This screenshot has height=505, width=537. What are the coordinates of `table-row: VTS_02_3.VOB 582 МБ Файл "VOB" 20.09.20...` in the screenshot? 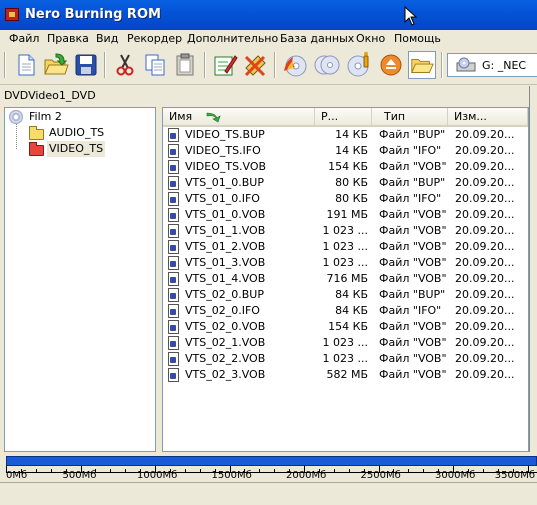 It's located at (345, 375).